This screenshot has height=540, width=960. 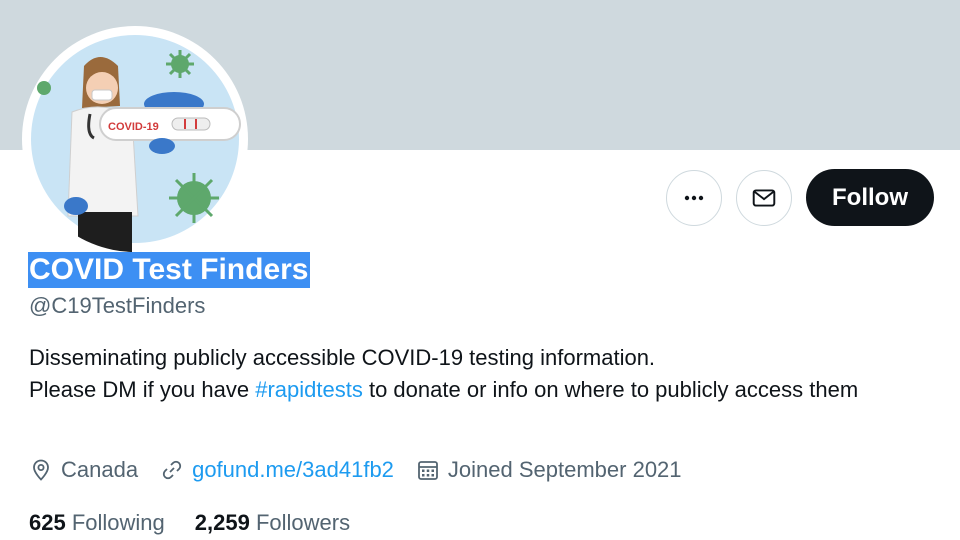 What do you see at coordinates (303, 522) in the screenshot?
I see `followers-label: Followers` at bounding box center [303, 522].